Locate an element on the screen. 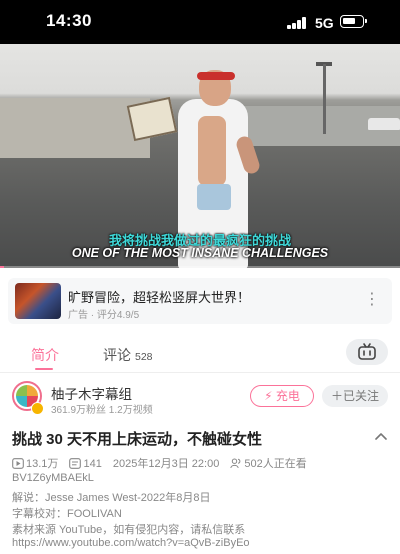 The width and height of the screenshot is (400, 554). charge-label: 充电 is located at coordinates (287, 396).